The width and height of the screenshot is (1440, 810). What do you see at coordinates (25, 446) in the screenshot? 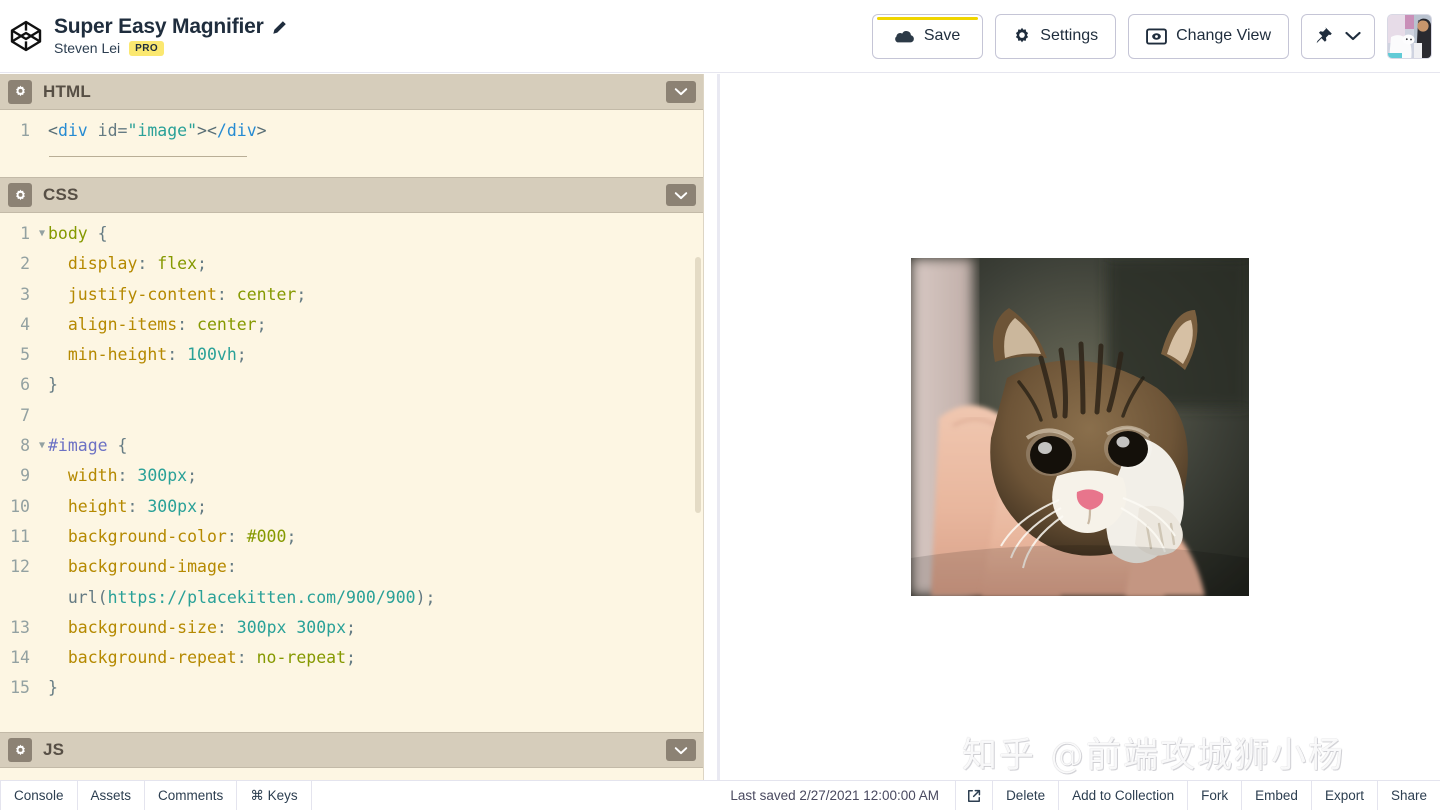
I see `line-number: 8` at bounding box center [25, 446].